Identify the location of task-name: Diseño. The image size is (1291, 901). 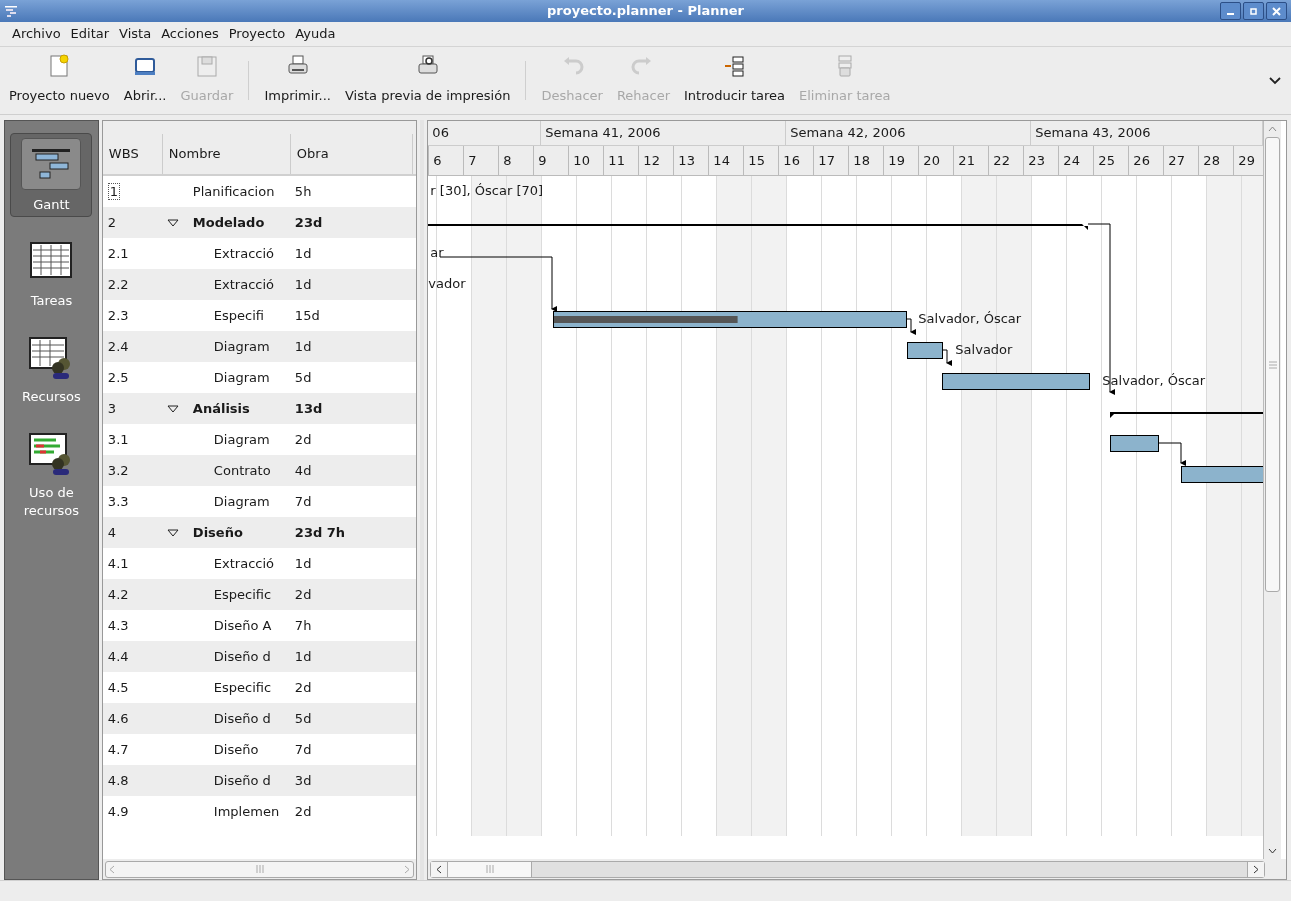
(236, 749).